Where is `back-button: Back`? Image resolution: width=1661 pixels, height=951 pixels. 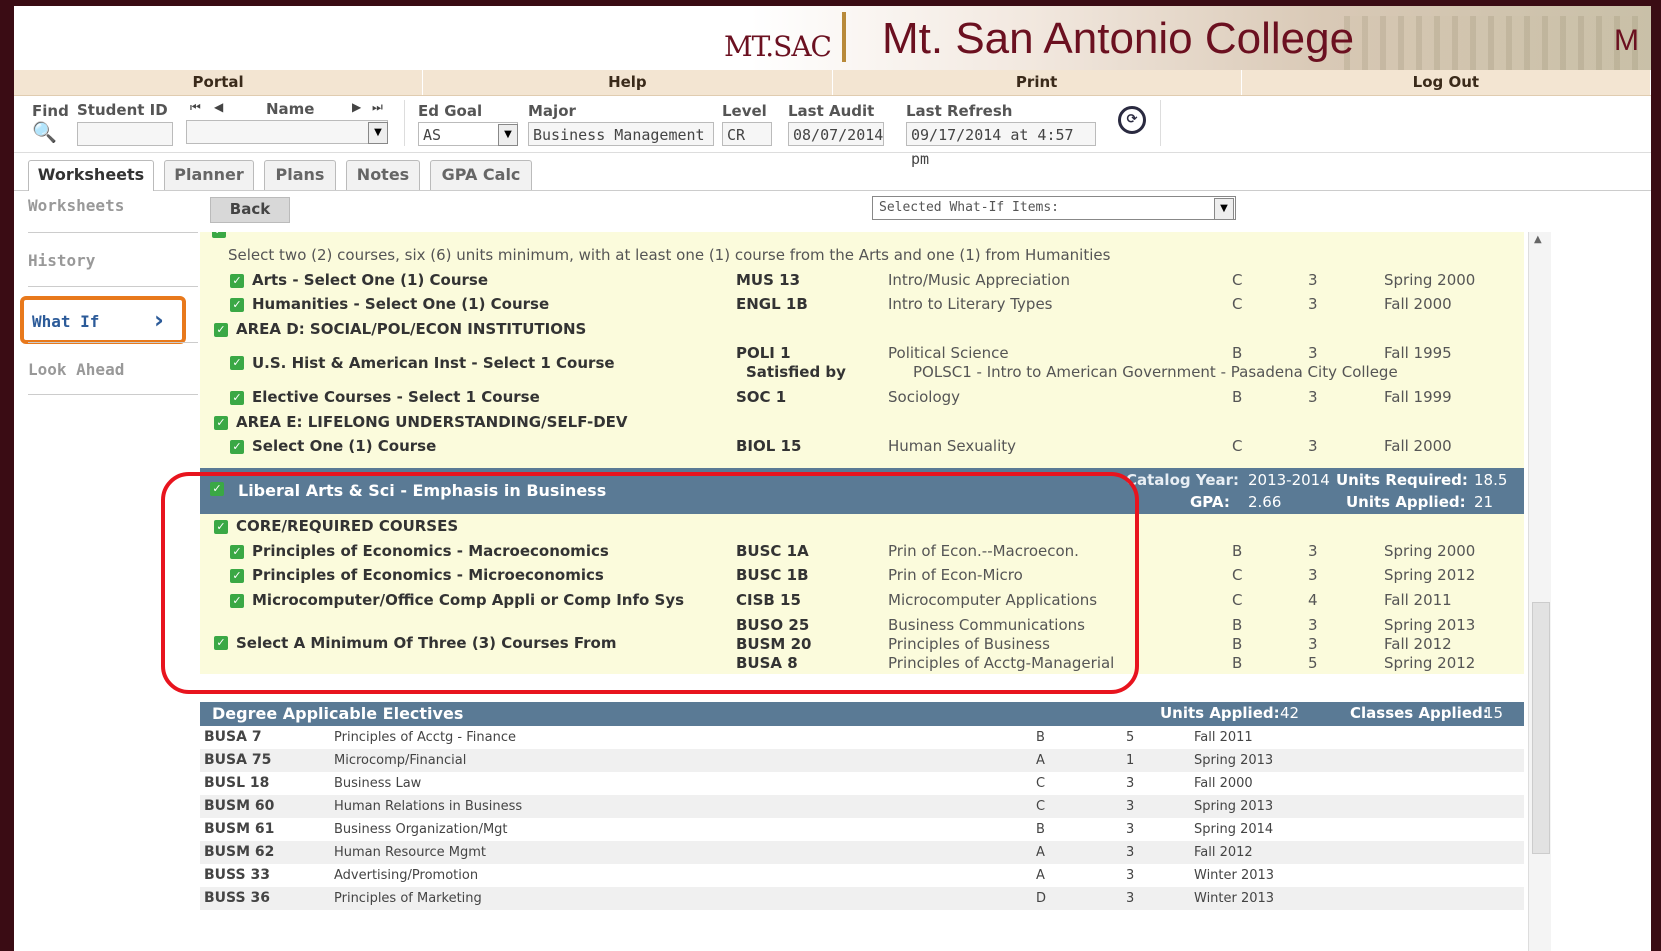 back-button: Back is located at coordinates (250, 210).